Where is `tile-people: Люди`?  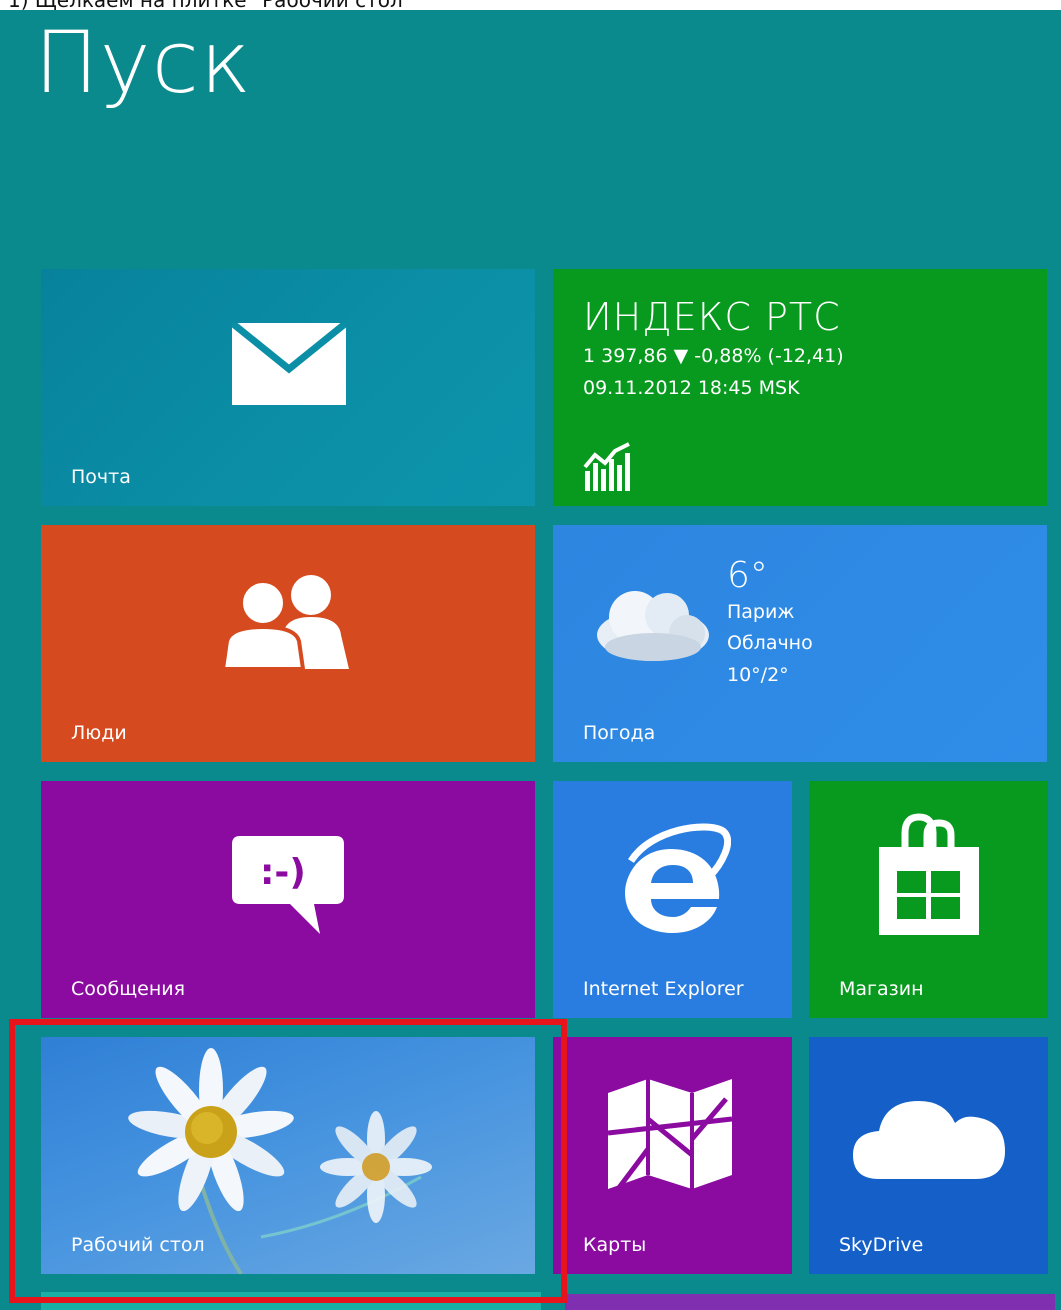
tile-people: Люди is located at coordinates (288, 643).